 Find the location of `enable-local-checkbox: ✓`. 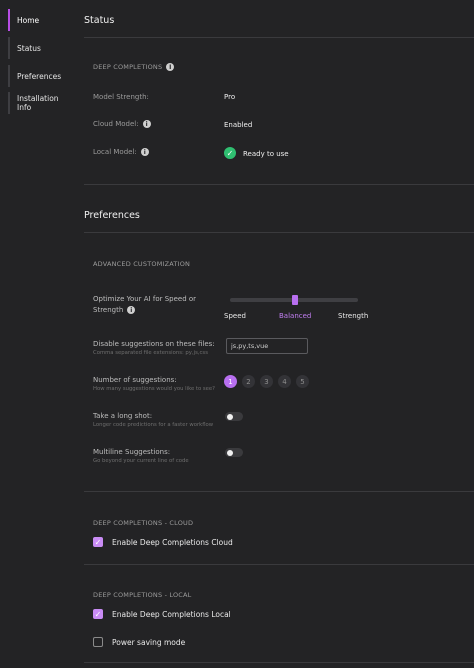

enable-local-checkbox: ✓ is located at coordinates (98, 614).